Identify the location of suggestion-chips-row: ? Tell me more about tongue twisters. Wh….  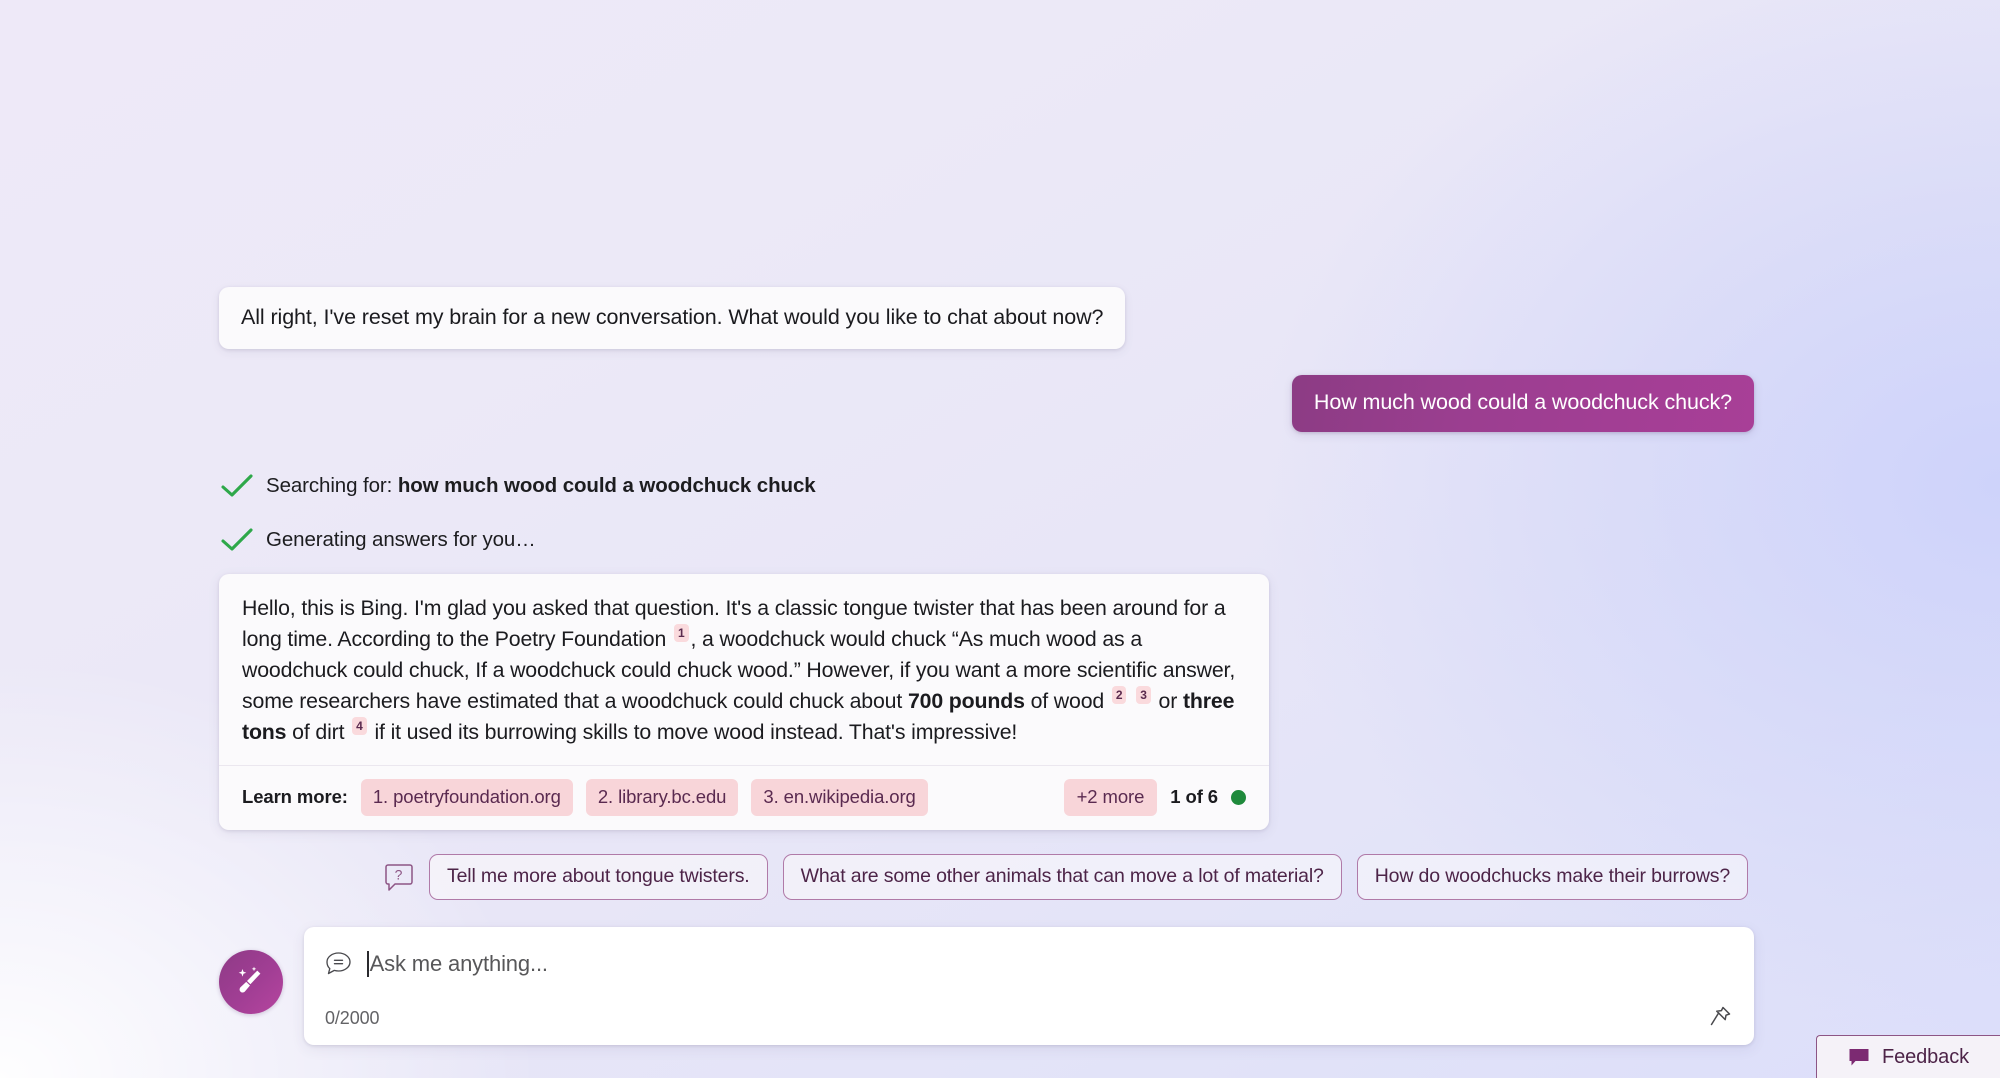
(986, 876).